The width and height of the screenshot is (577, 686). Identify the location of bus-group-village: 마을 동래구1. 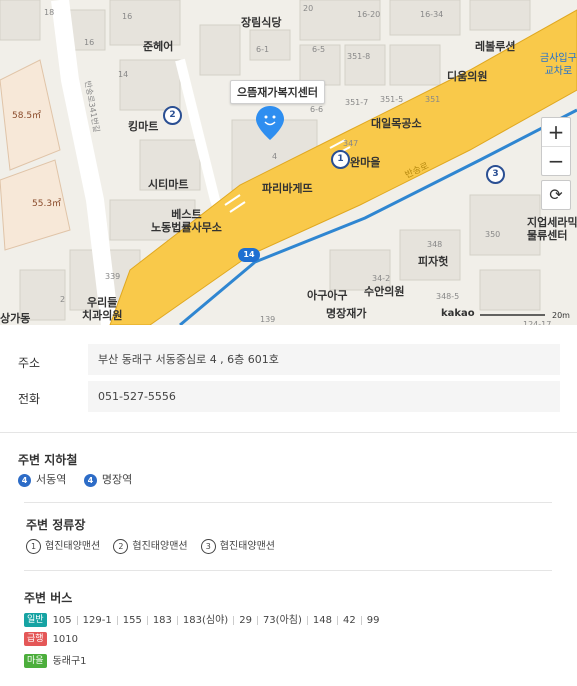
(55, 660).